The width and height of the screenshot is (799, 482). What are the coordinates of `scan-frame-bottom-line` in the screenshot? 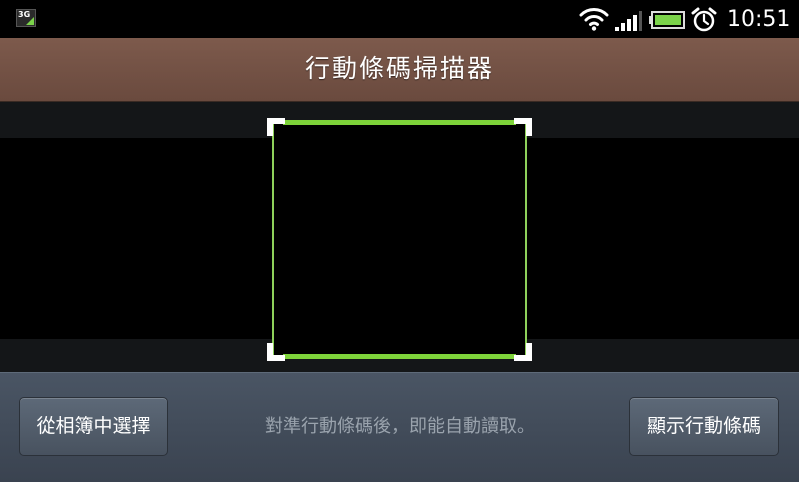 It's located at (399, 356).